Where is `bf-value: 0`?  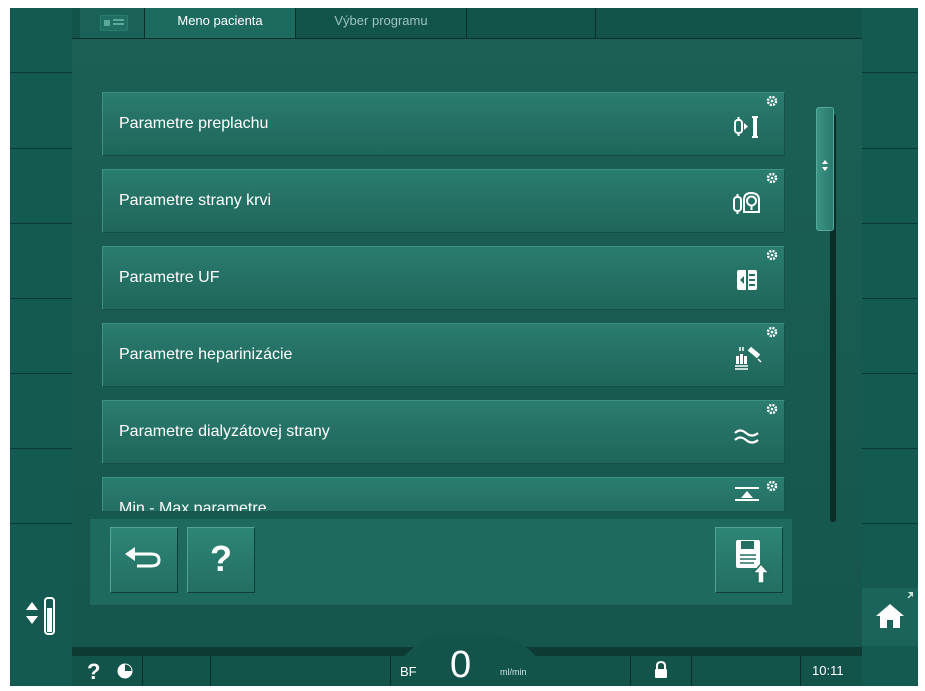
bf-value: 0 is located at coordinates (461, 665).